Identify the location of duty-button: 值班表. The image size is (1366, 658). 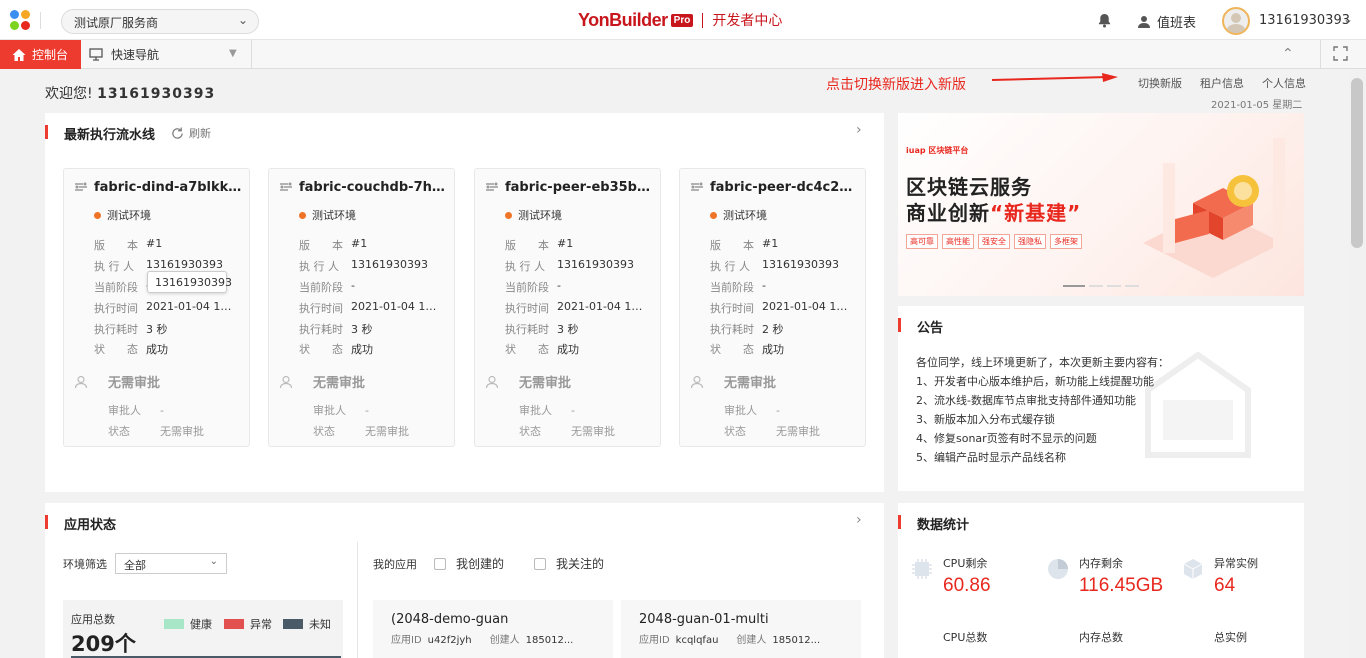
(1167, 21).